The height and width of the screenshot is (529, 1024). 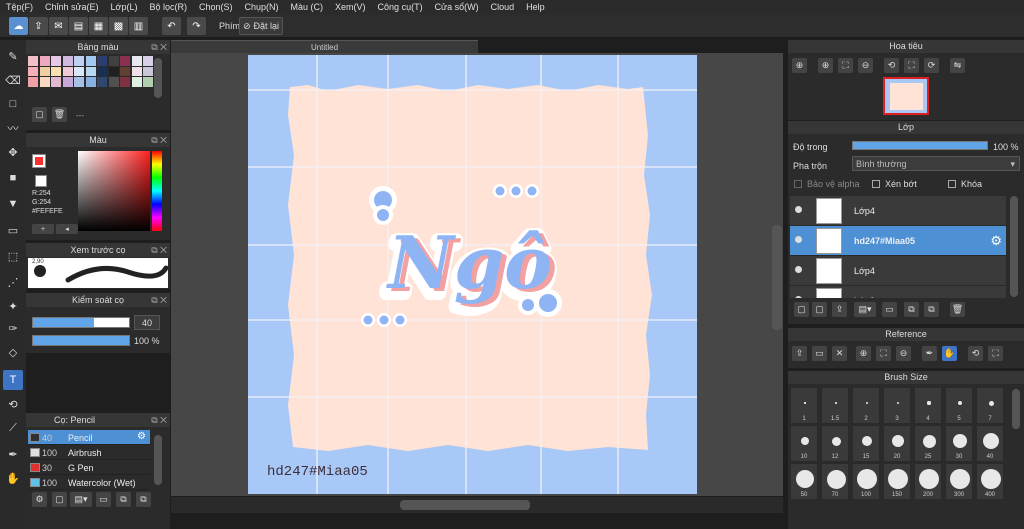 What do you see at coordinates (98, 26) in the screenshot?
I see `grid-icon: ▦` at bounding box center [98, 26].